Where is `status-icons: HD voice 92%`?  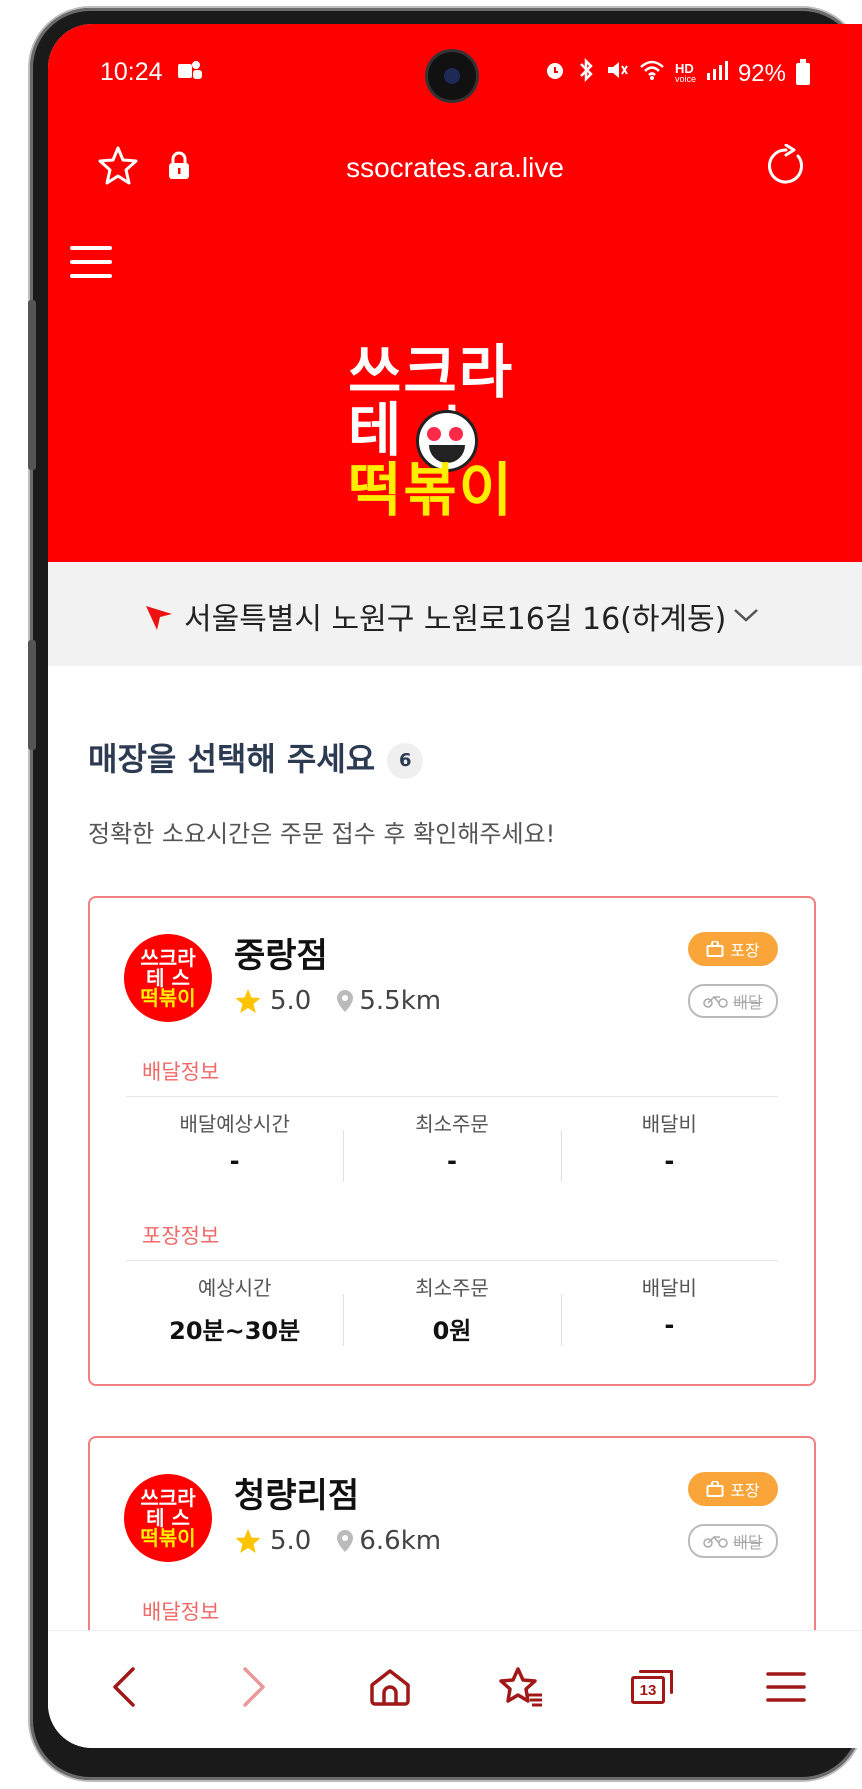
status-icons: HD voice 92% is located at coordinates (676, 73).